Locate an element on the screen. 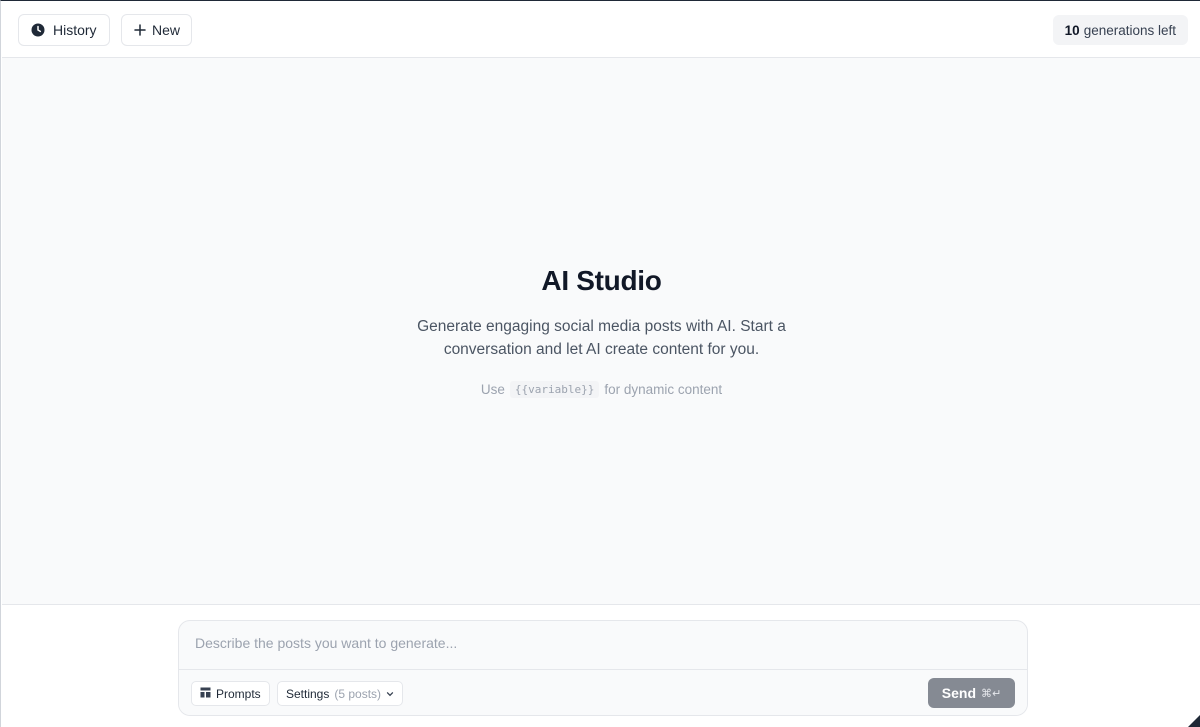  generations-count: 10 is located at coordinates (1072, 30).